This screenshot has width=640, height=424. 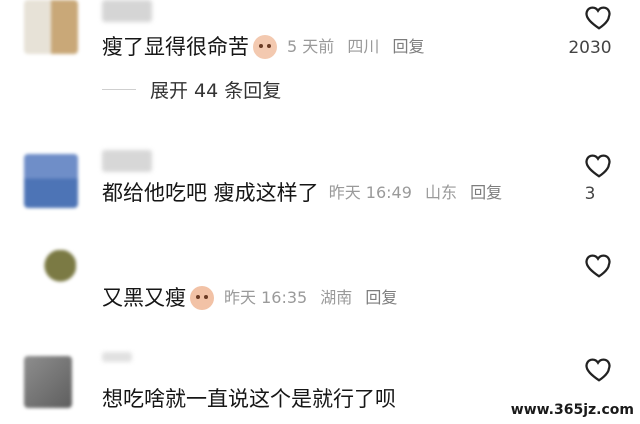 What do you see at coordinates (336, 297) in the screenshot?
I see `comment-location: 湖南` at bounding box center [336, 297].